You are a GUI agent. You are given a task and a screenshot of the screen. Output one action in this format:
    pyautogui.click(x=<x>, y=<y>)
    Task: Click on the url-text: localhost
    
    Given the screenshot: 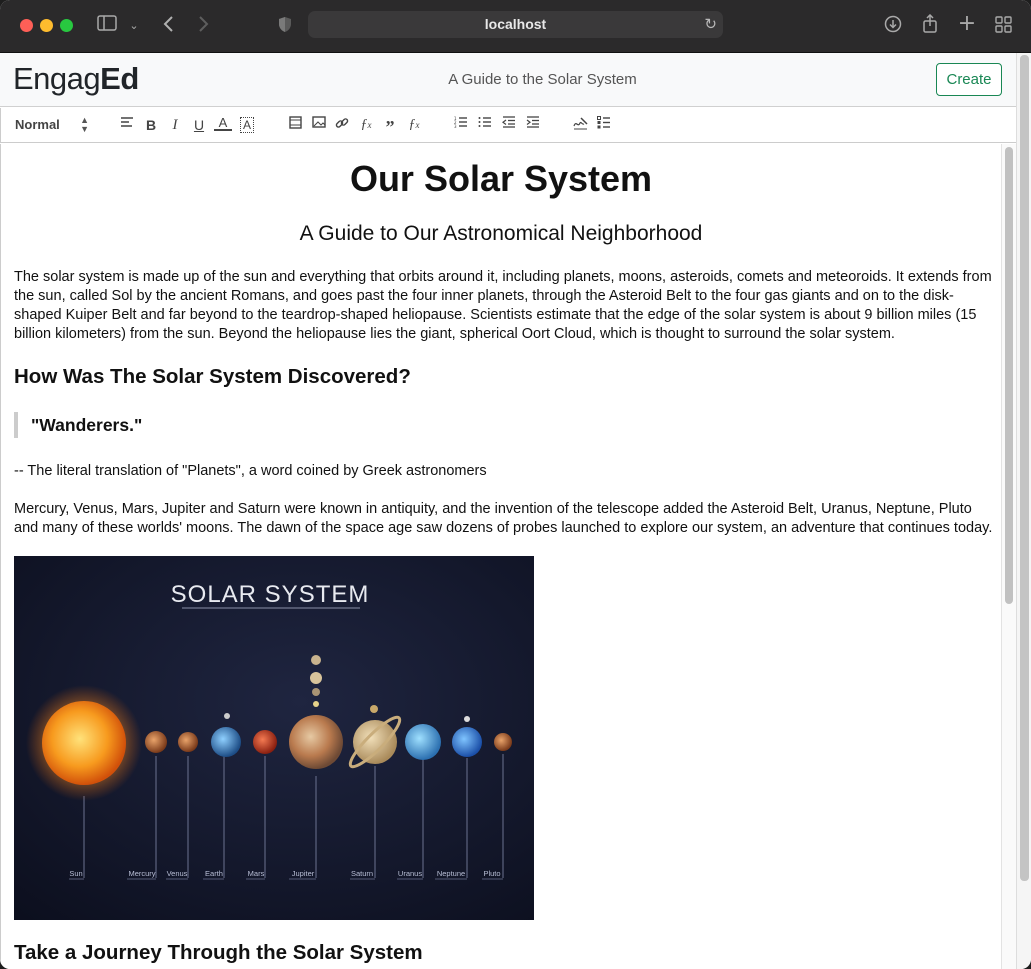 What is the action you would take?
    pyautogui.click(x=515, y=24)
    